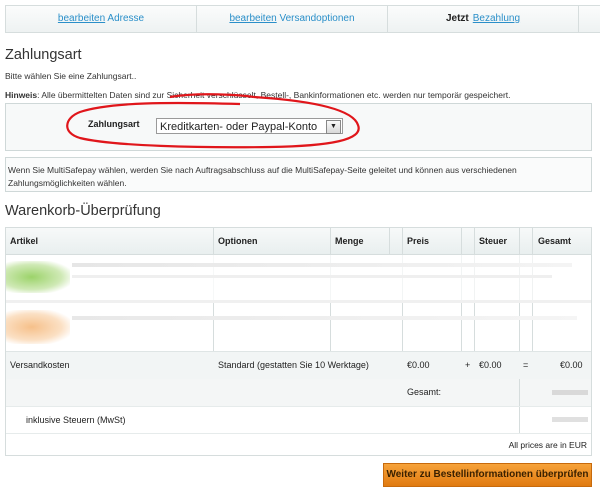 This screenshot has height=492, width=600. I want to click on red-underline-stroke, so click(212, 96).